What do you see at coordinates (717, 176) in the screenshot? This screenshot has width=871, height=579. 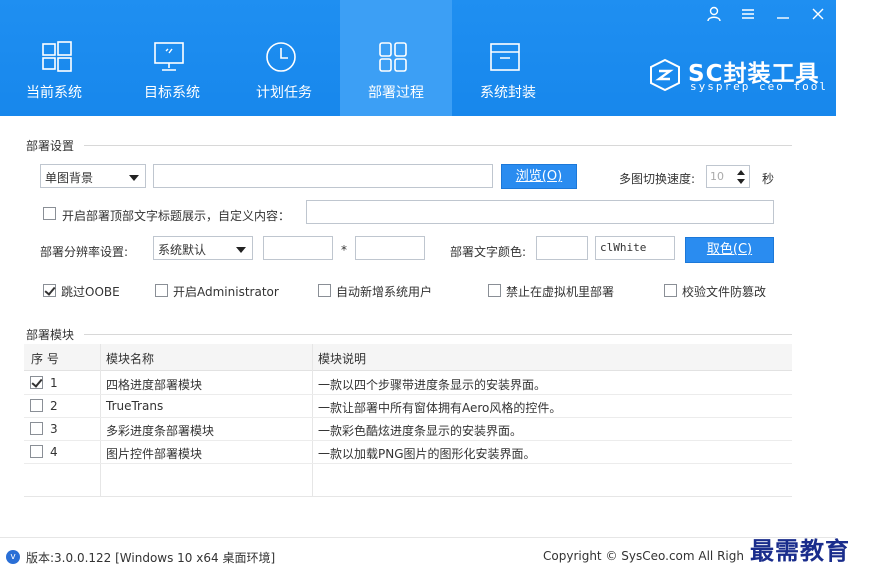 I see `stepper-value: 10` at bounding box center [717, 176].